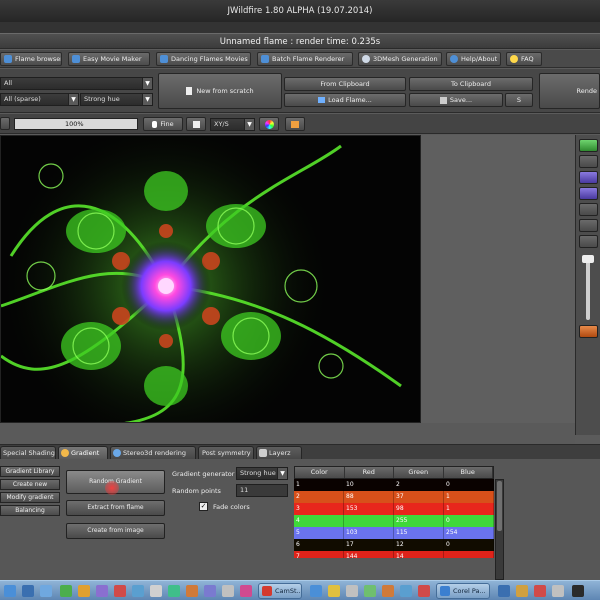 The width and height of the screenshot is (600, 600). What do you see at coordinates (46, 591) in the screenshot?
I see `network-icon` at bounding box center [46, 591].